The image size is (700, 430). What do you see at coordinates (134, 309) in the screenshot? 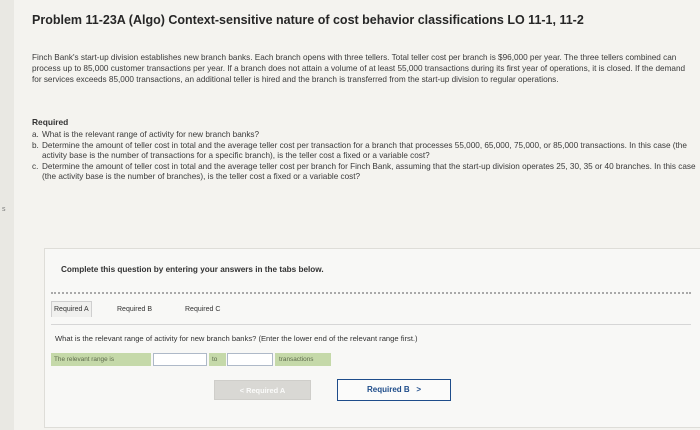
I see `tab-required-b: Required B` at bounding box center [134, 309].